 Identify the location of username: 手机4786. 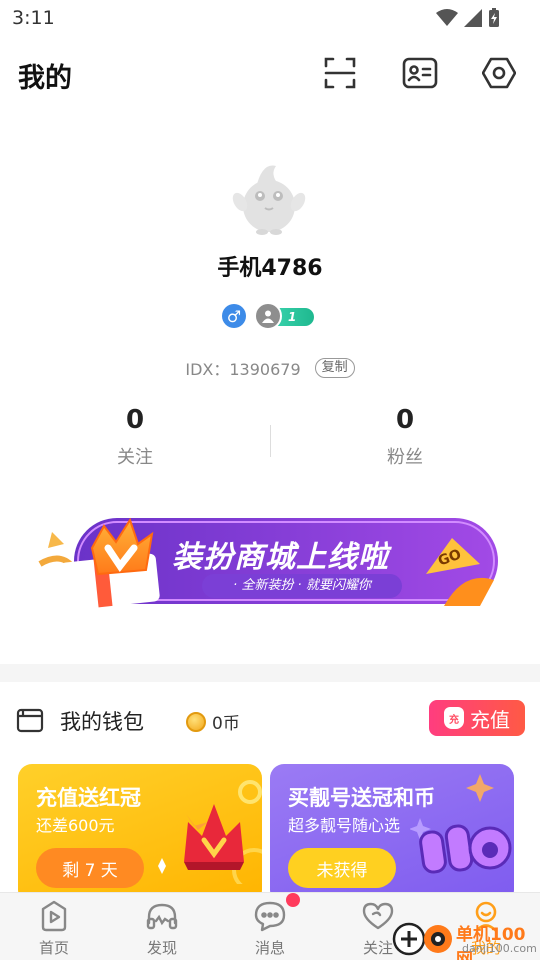
(270, 268).